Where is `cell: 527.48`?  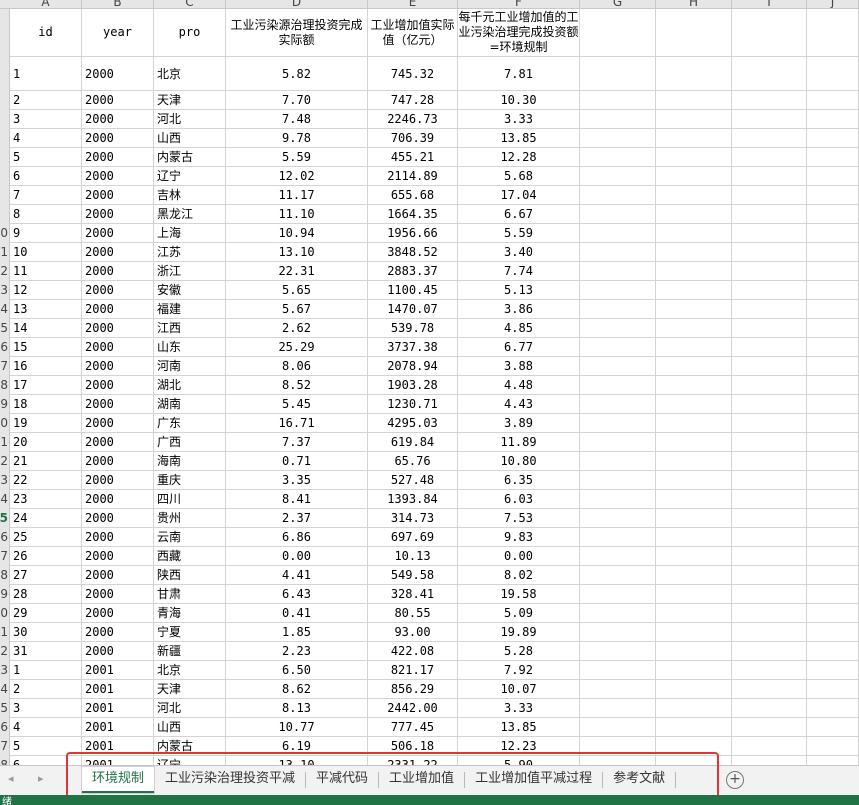 cell: 527.48 is located at coordinates (413, 480).